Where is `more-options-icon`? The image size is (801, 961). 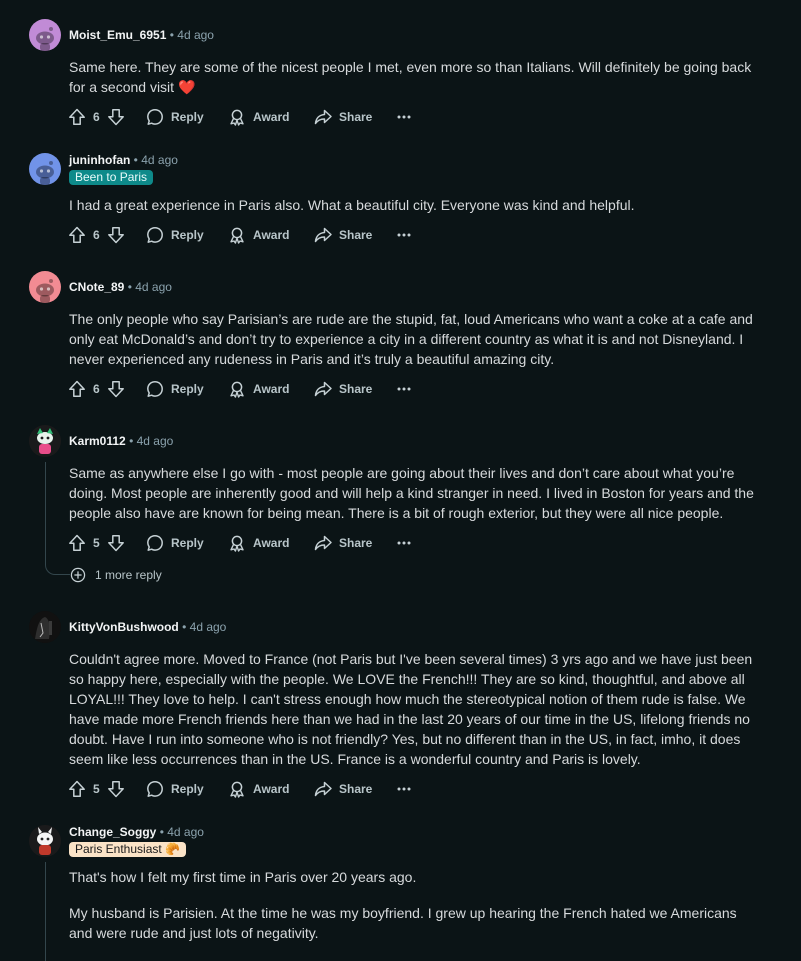
more-options-icon is located at coordinates (404, 117).